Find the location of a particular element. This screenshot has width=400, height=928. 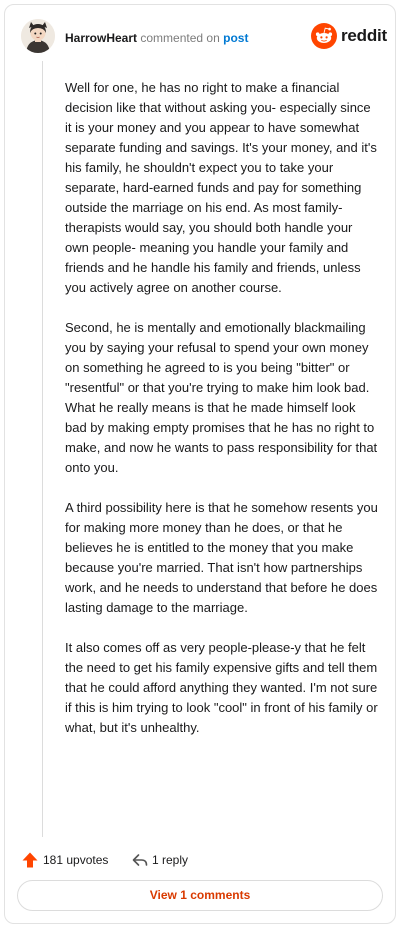

reddit-snoo-icon is located at coordinates (324, 36).